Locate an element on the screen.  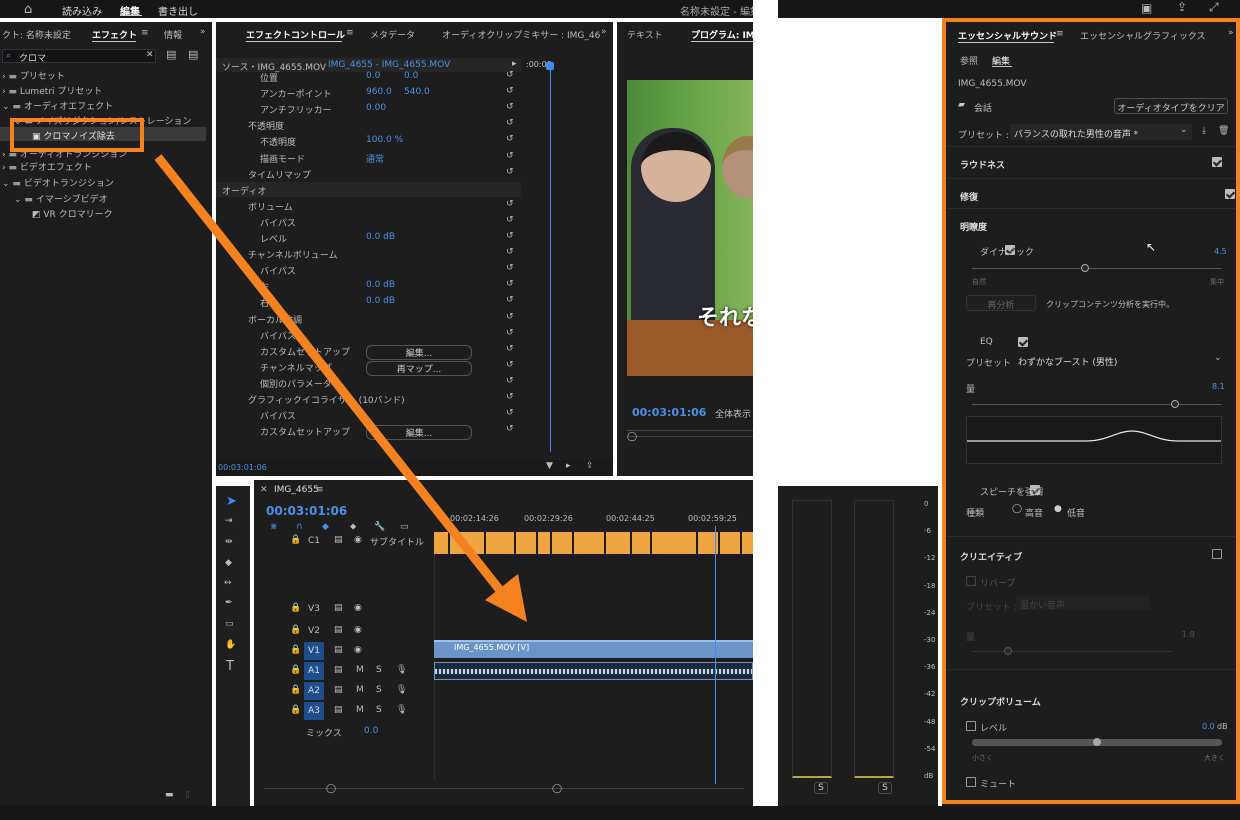
linked-selection-icon: ∩ is located at coordinates (299, 527).